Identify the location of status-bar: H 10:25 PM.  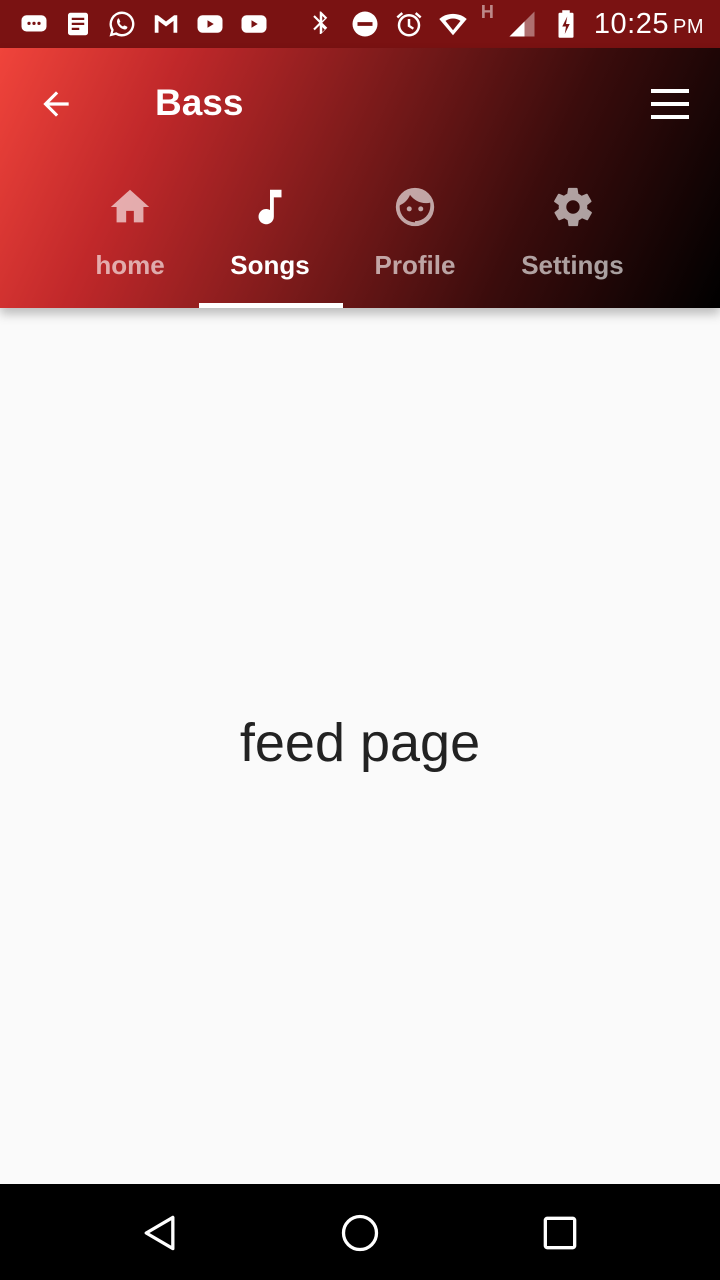
(360, 24).